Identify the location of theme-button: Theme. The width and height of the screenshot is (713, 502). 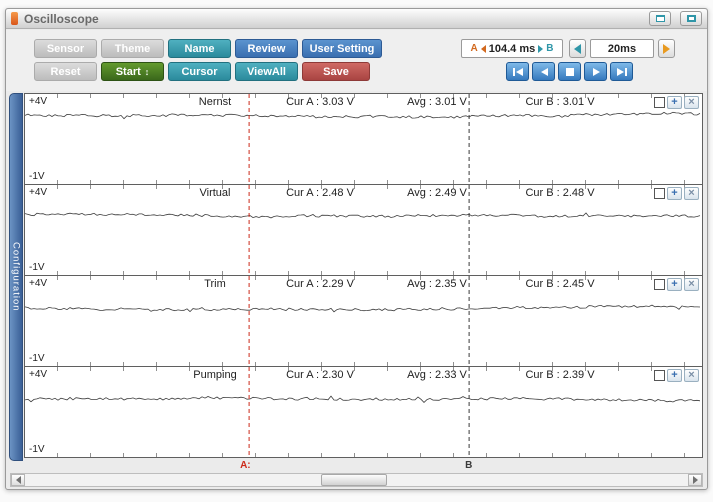
(132, 48).